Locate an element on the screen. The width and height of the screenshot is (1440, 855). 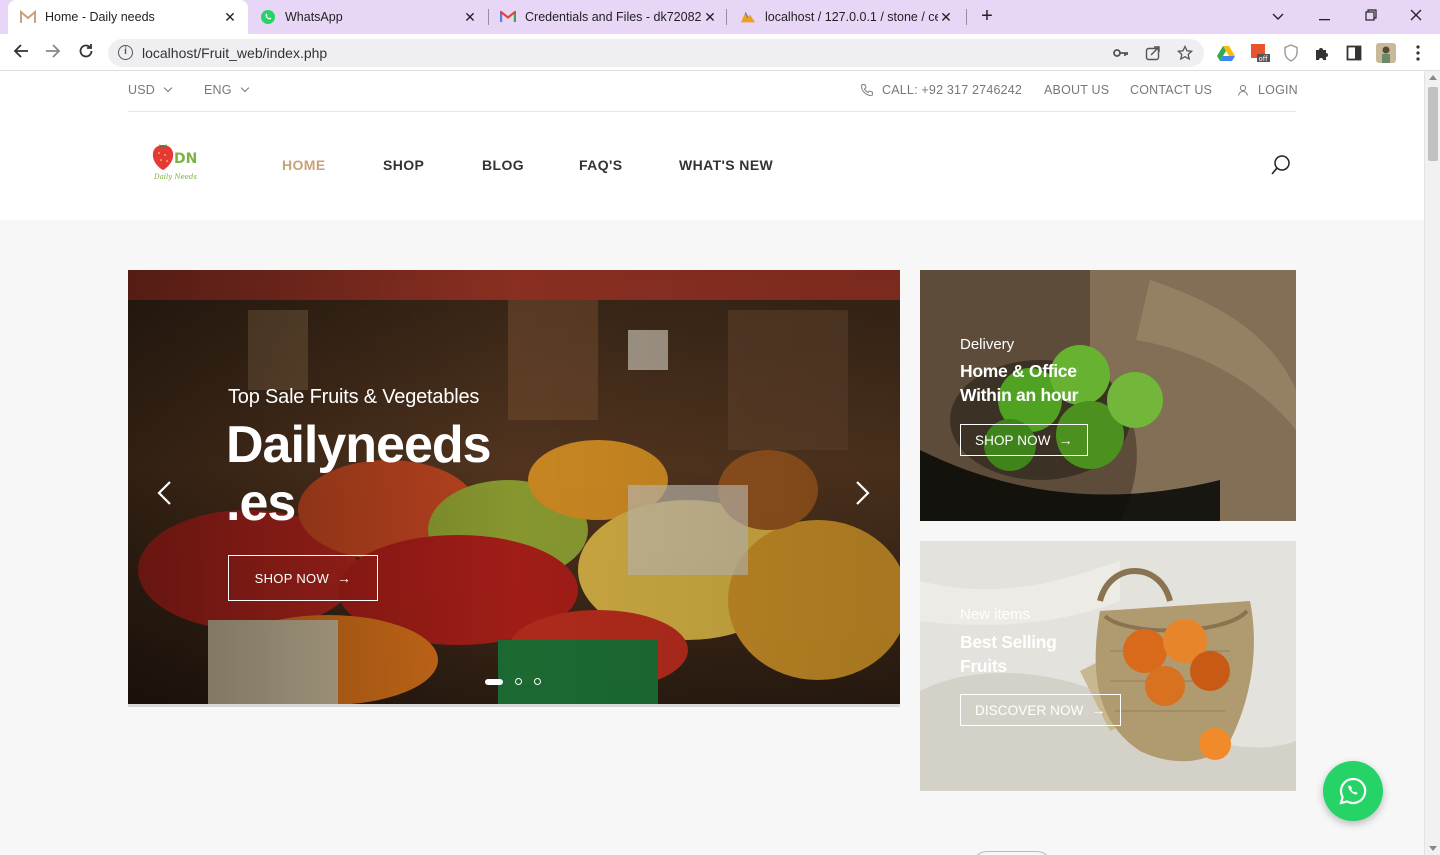
tab-title: Home - Daily needs is located at coordinates (100, 17).